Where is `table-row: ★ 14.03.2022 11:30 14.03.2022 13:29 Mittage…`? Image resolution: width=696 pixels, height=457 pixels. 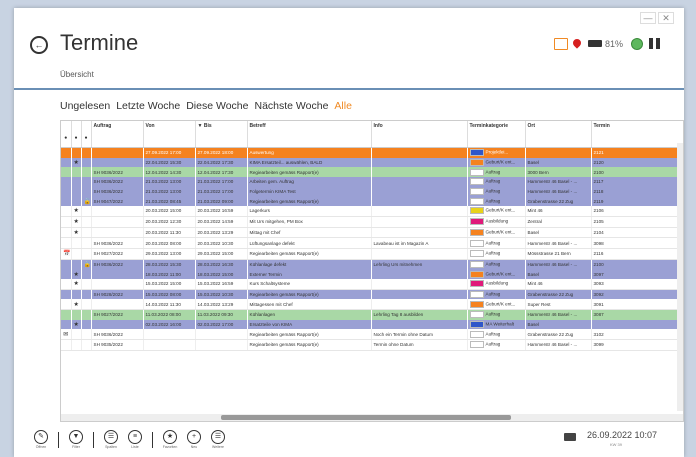 table-row: ★ 14.03.2022 11:30 14.03.2022 13:29 Mittage… is located at coordinates (372, 305).